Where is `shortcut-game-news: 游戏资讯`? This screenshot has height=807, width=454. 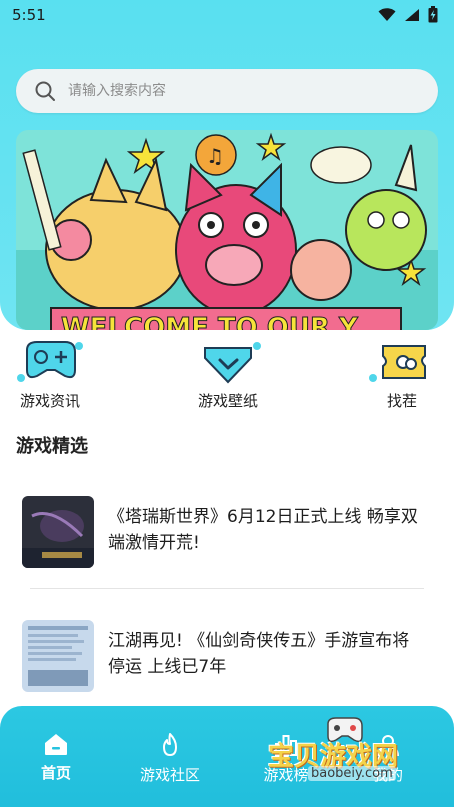 shortcut-game-news: 游戏资讯 is located at coordinates (50, 375).